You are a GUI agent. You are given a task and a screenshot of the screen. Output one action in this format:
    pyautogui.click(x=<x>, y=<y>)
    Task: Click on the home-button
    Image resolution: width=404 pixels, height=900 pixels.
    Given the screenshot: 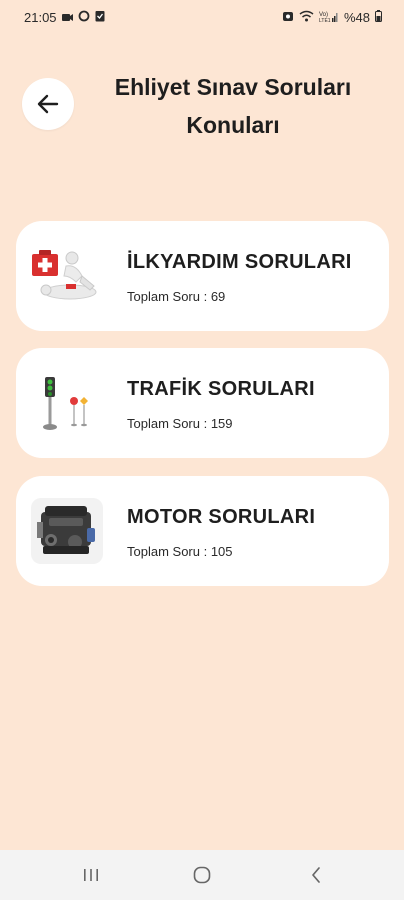 What is the action you would take?
    pyautogui.click(x=202, y=875)
    